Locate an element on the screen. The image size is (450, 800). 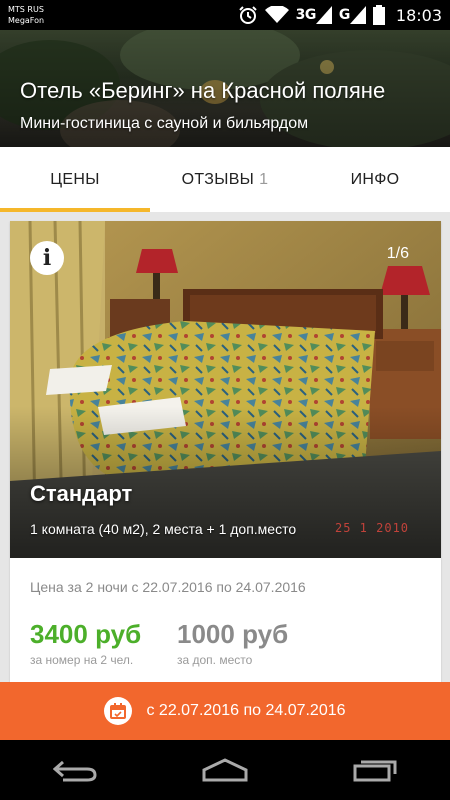
clock: 18:03 is located at coordinates (418, 15).